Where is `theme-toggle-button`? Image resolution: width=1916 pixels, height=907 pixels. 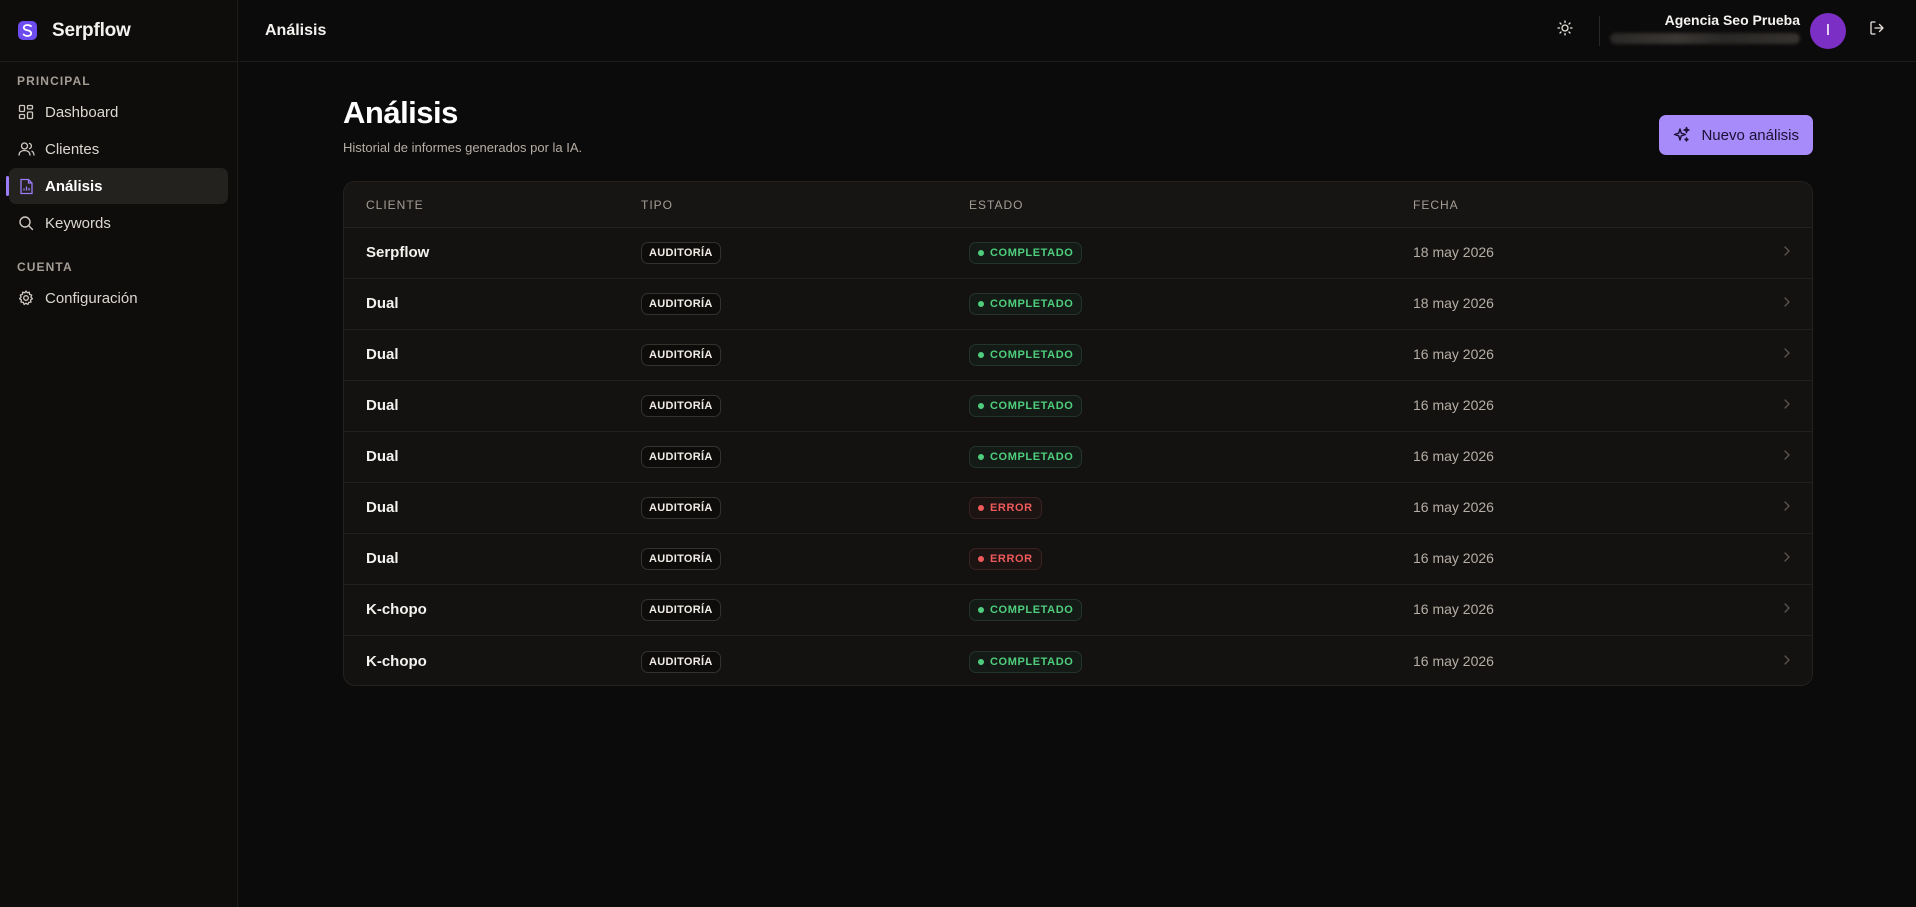 theme-toggle-button is located at coordinates (1565, 31).